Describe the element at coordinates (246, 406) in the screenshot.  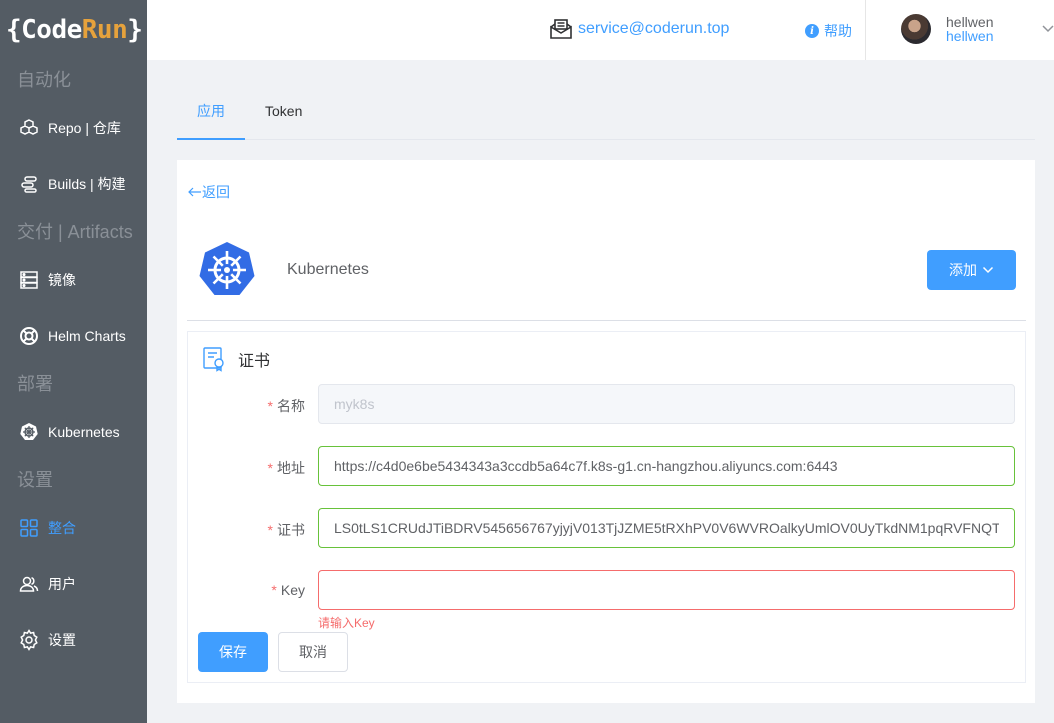
I see `name-label: * 名称` at that location.